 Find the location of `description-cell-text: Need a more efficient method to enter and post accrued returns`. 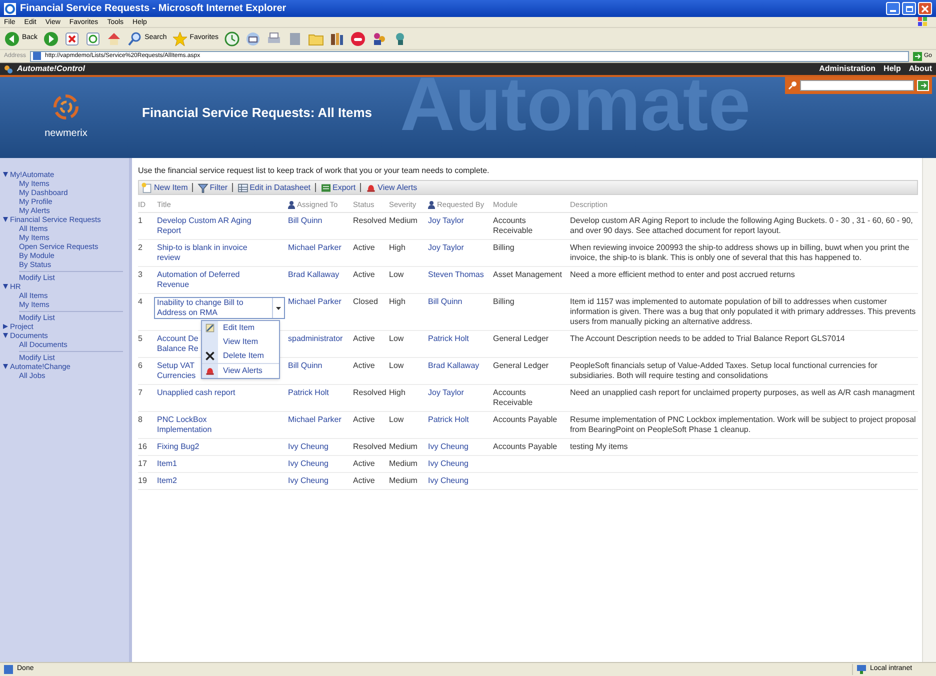

description-cell-text: Need a more efficient method to enter and post accrued returns is located at coordinates (683, 276).